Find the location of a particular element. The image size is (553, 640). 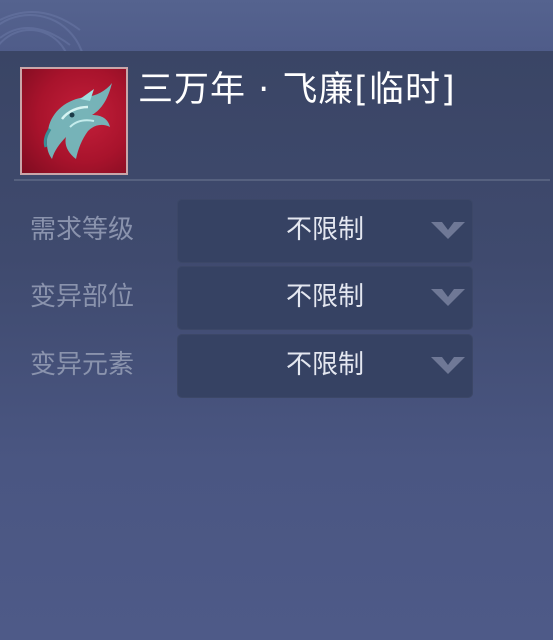

item-icon is located at coordinates (74, 121).